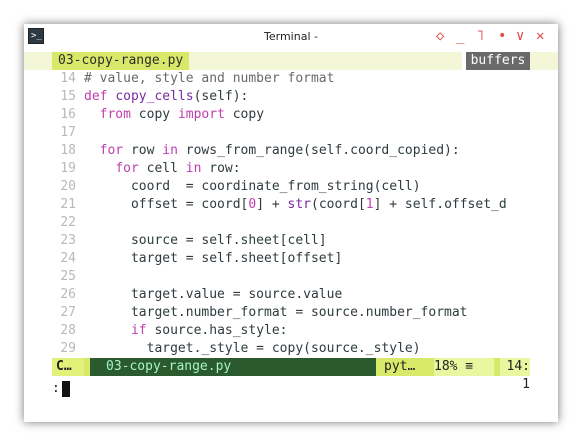 Image resolution: width=582 pixels, height=445 pixels. I want to click on code-token: import, so click(201, 114).